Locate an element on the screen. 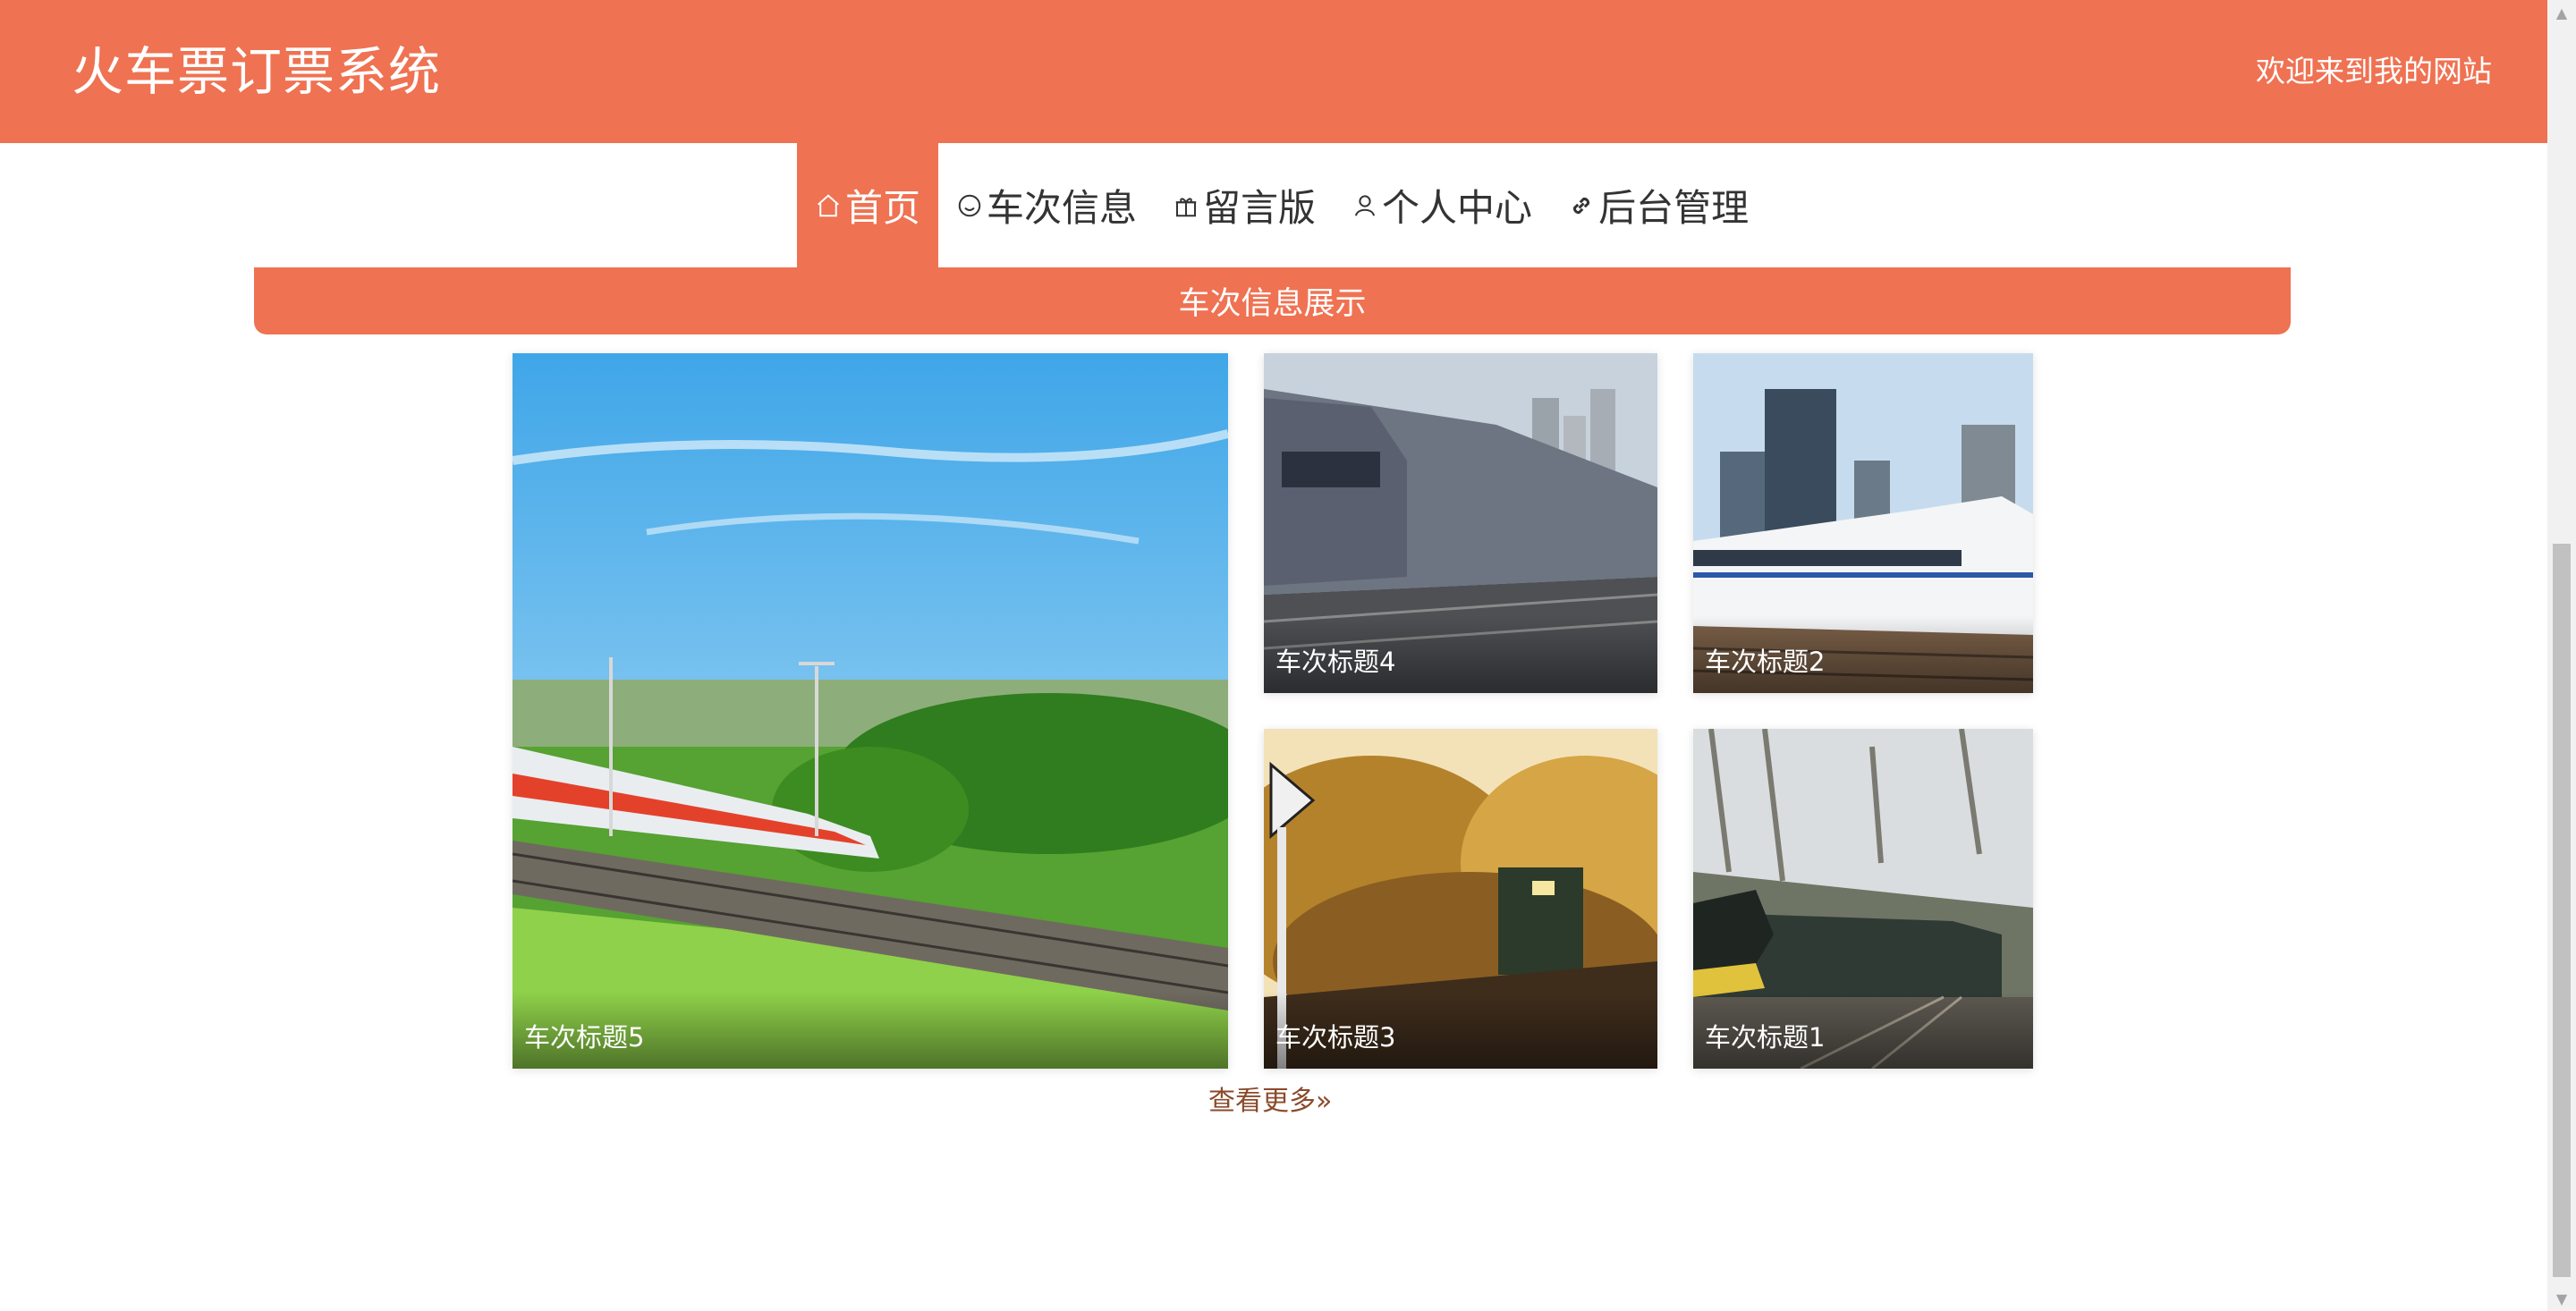 This screenshot has height=1311, width=2576. train-caption: 车次标题4 is located at coordinates (1460, 654).